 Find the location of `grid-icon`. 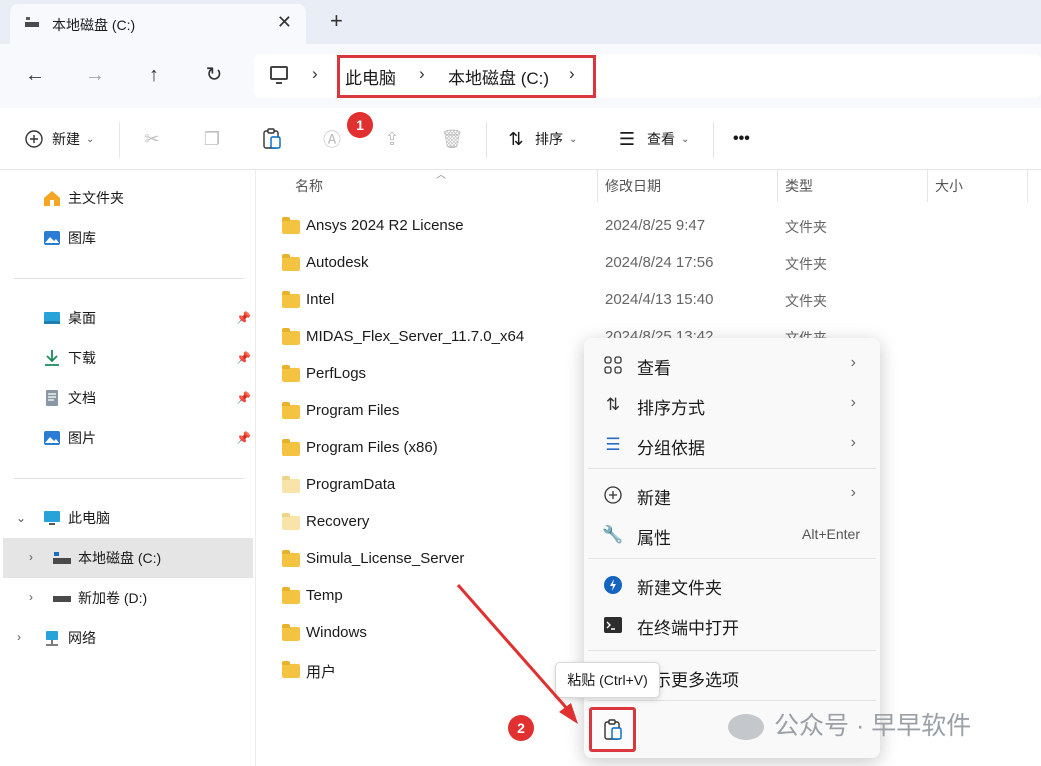

grid-icon is located at coordinates (613, 365).